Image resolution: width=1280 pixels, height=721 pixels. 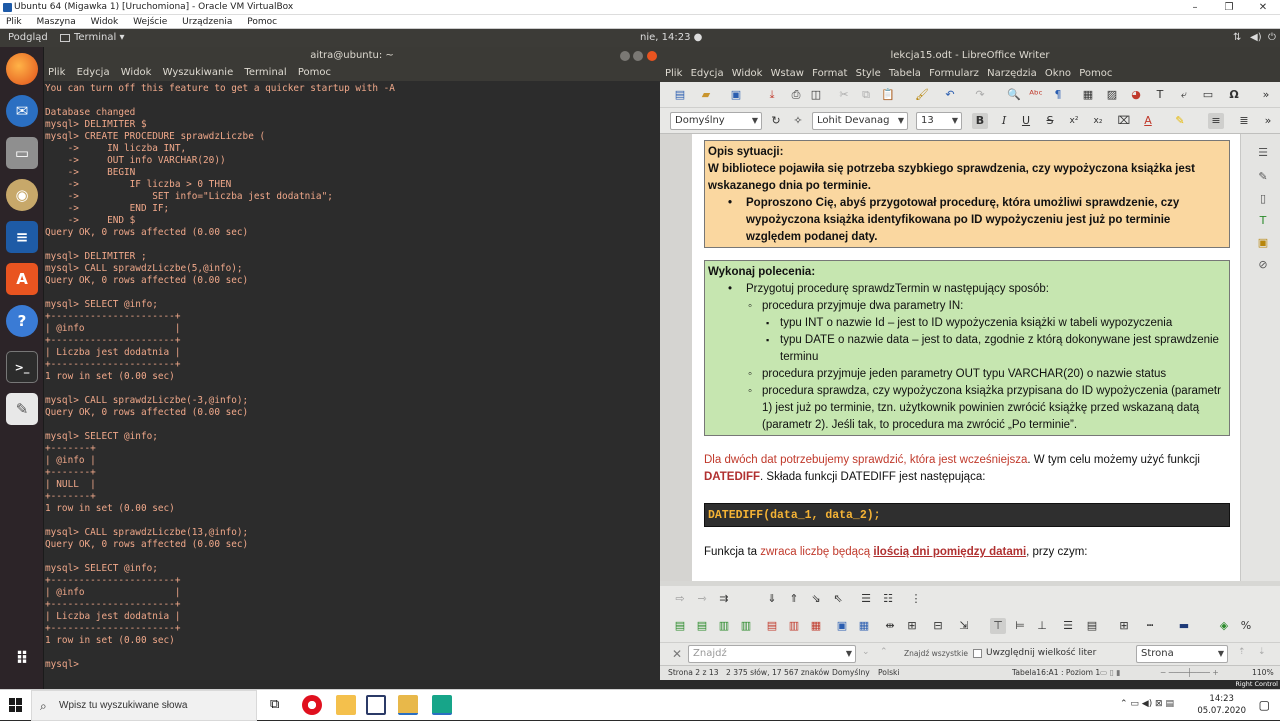 What do you see at coordinates (1136, 95) in the screenshot?
I see `insert-chart-icon: ◕` at bounding box center [1136, 95].